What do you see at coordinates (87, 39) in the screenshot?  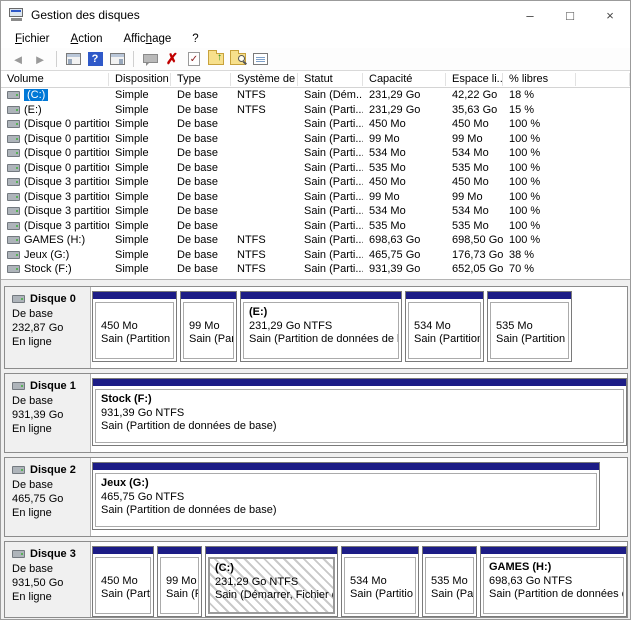 I see `menu-action: Action` at bounding box center [87, 39].